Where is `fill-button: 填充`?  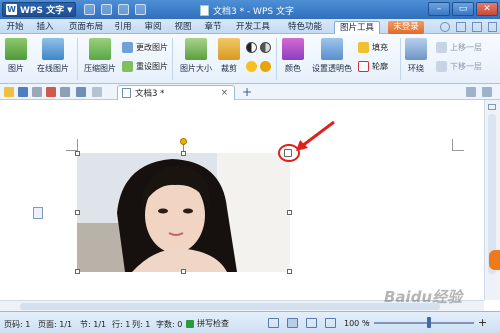 fill-button: 填充 is located at coordinates (373, 47).